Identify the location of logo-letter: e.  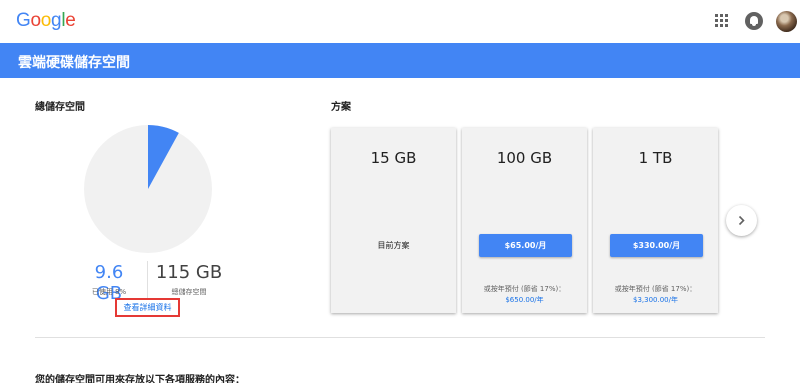
(70, 20).